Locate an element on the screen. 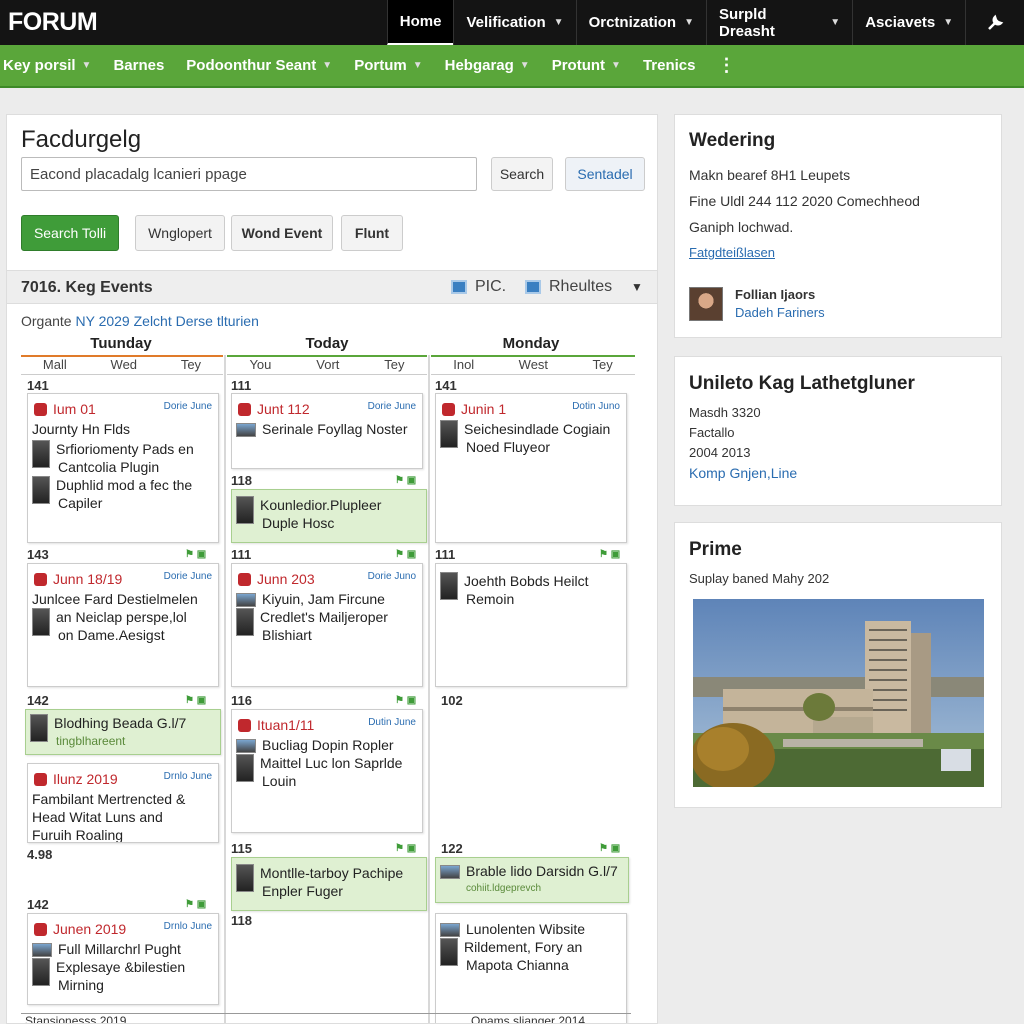  event-line: Srfioriomenty Pads en is located at coordinates (125, 449).